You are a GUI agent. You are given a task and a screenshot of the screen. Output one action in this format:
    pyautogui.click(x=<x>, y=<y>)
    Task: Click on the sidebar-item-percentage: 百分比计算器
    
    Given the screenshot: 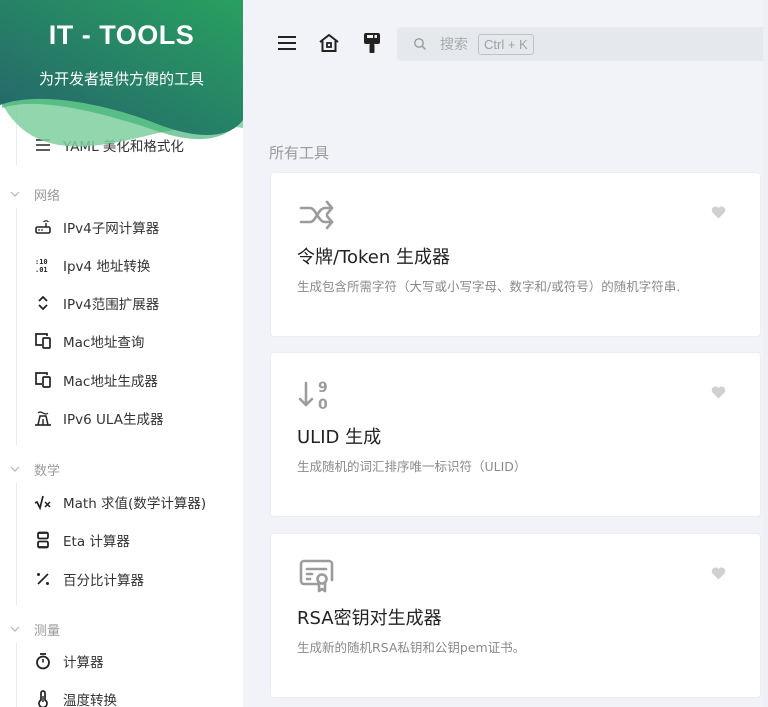 What is the action you would take?
    pyautogui.click(x=89, y=579)
    